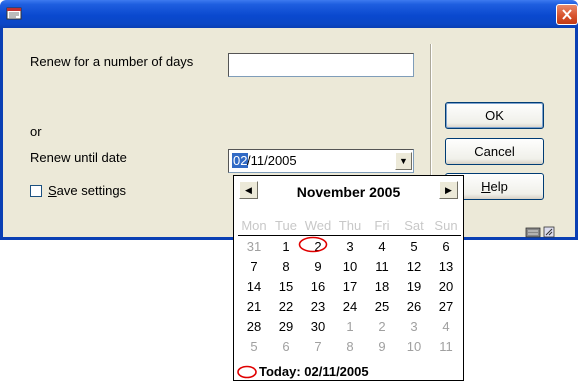  I want to click on calendar-day: 12, so click(414, 267).